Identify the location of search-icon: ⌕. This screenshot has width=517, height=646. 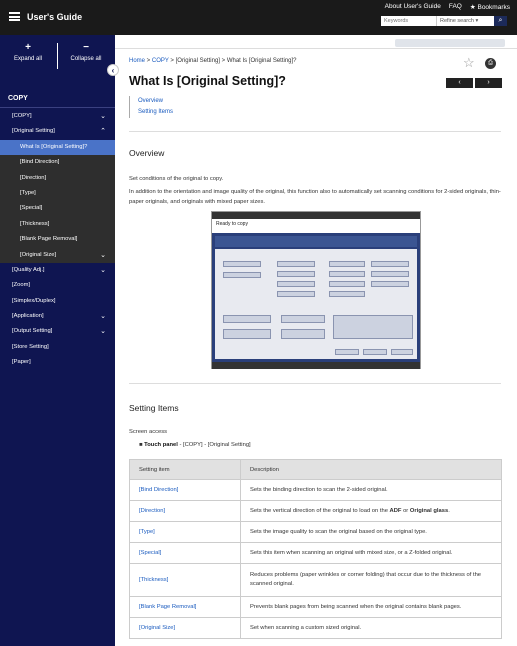
(500, 21).